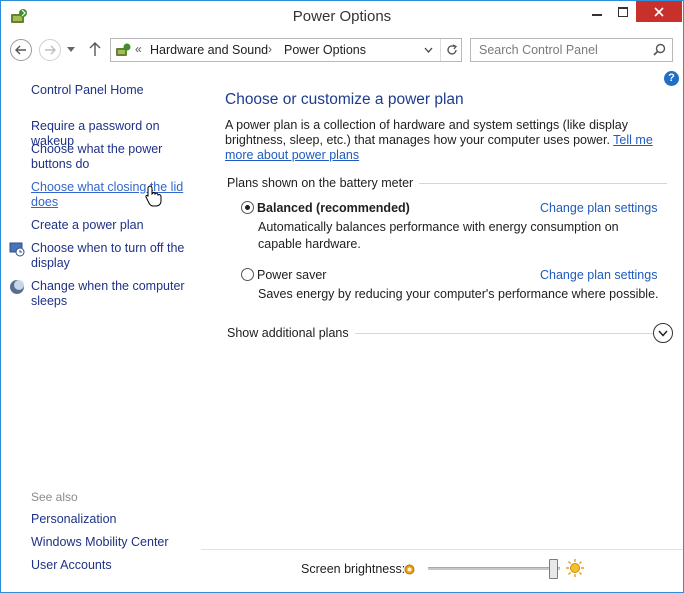  What do you see at coordinates (111, 195) in the screenshot?
I see `choose-closing-lid-link: Choose what closing the lid does` at bounding box center [111, 195].